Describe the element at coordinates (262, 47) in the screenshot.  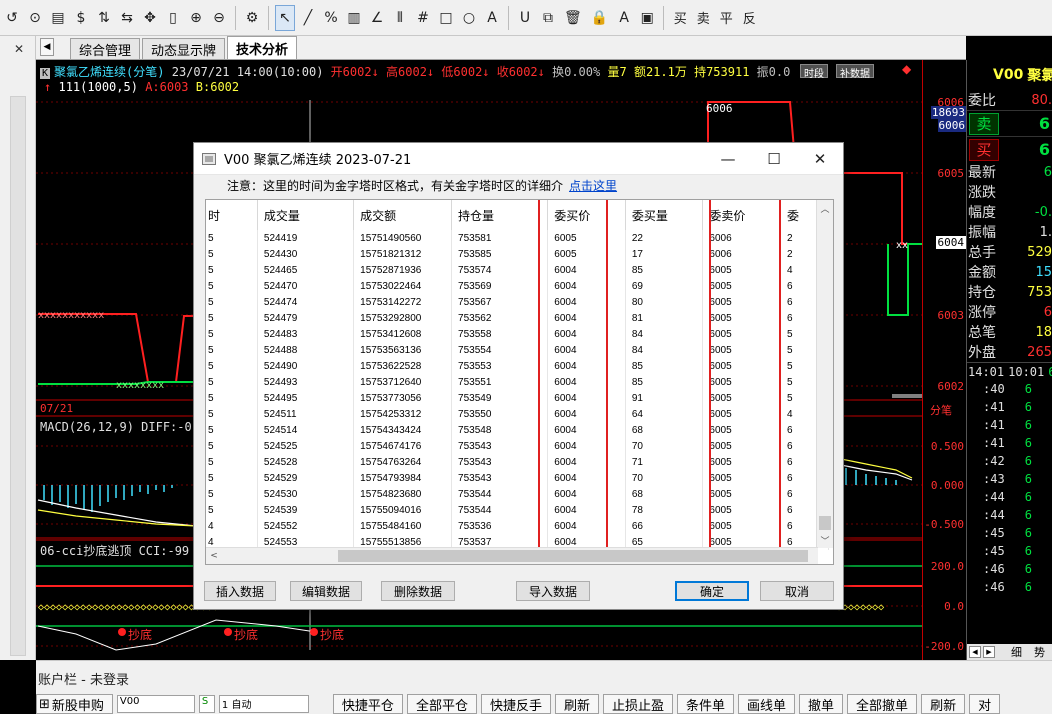
I see `tab-technical-analysis: 技术分析` at that location.